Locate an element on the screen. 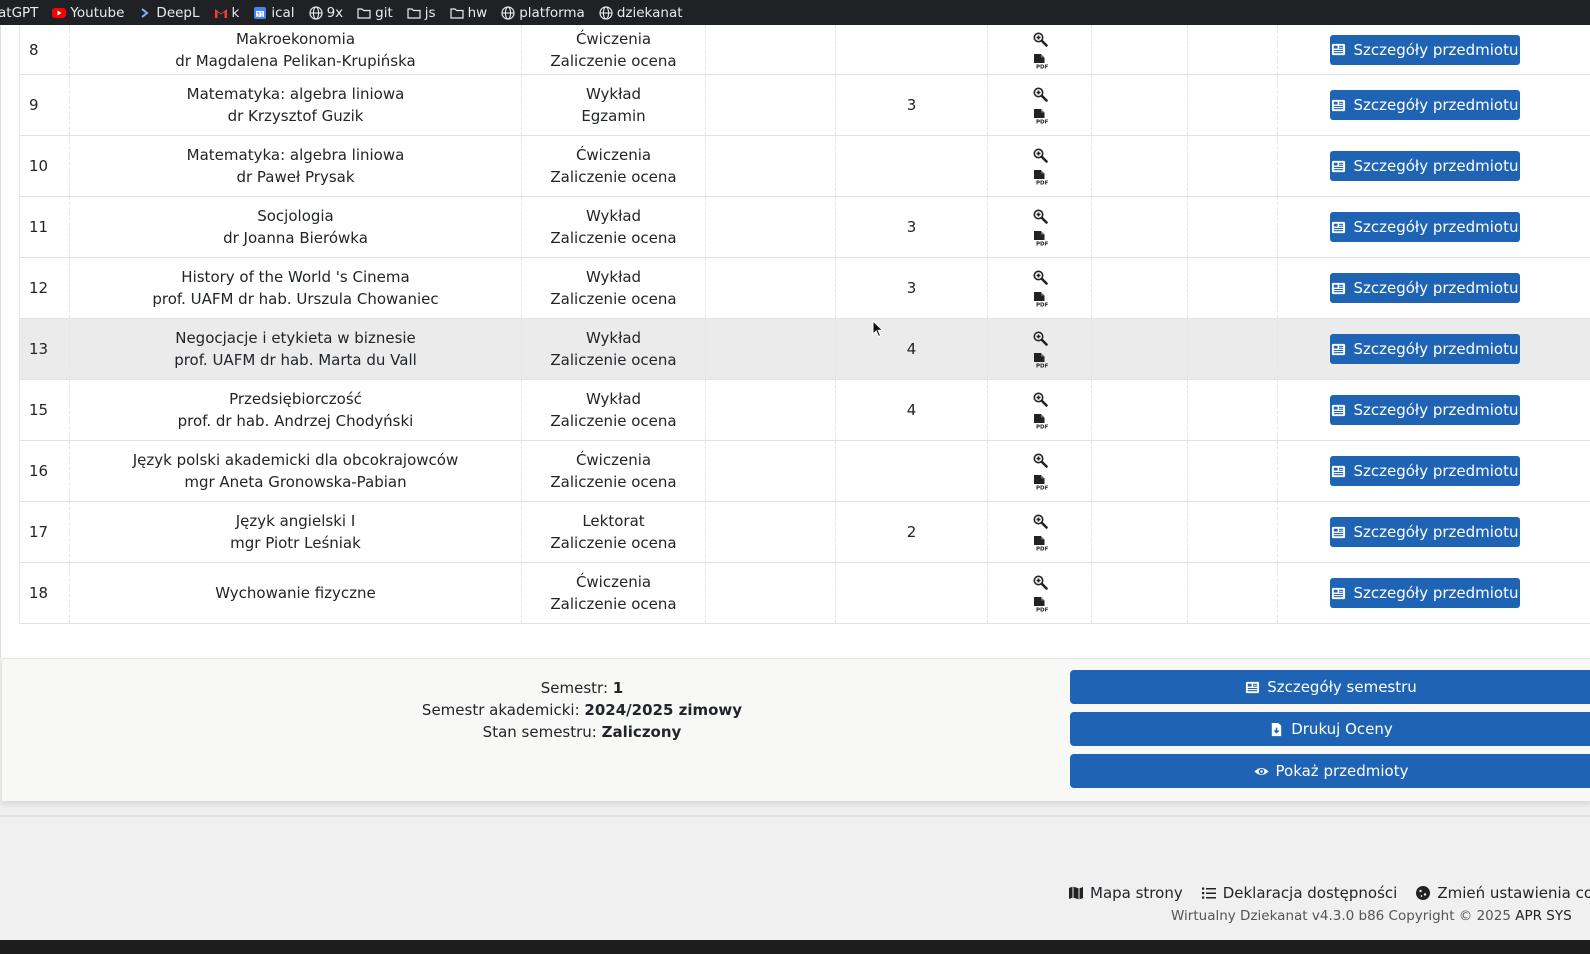  bookmark-chatgpt: atGPT is located at coordinates (19, 13).